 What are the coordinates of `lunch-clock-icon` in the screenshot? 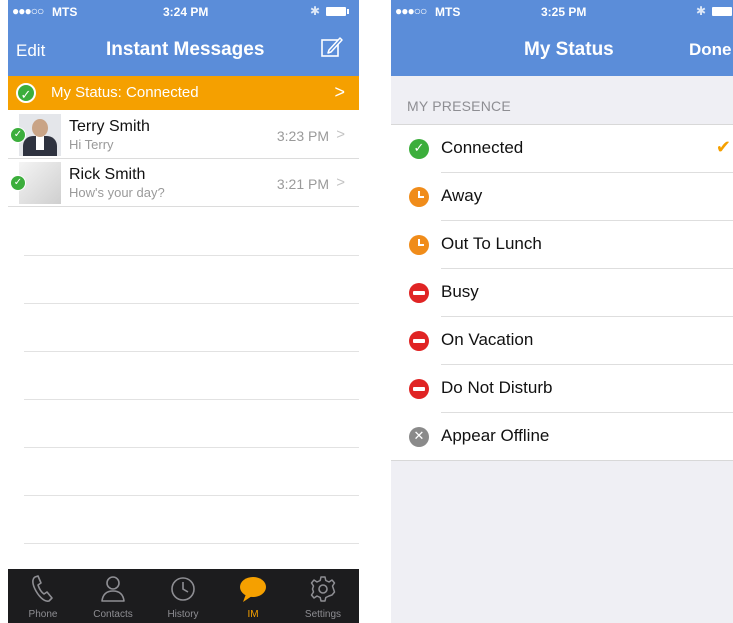 It's located at (419, 245).